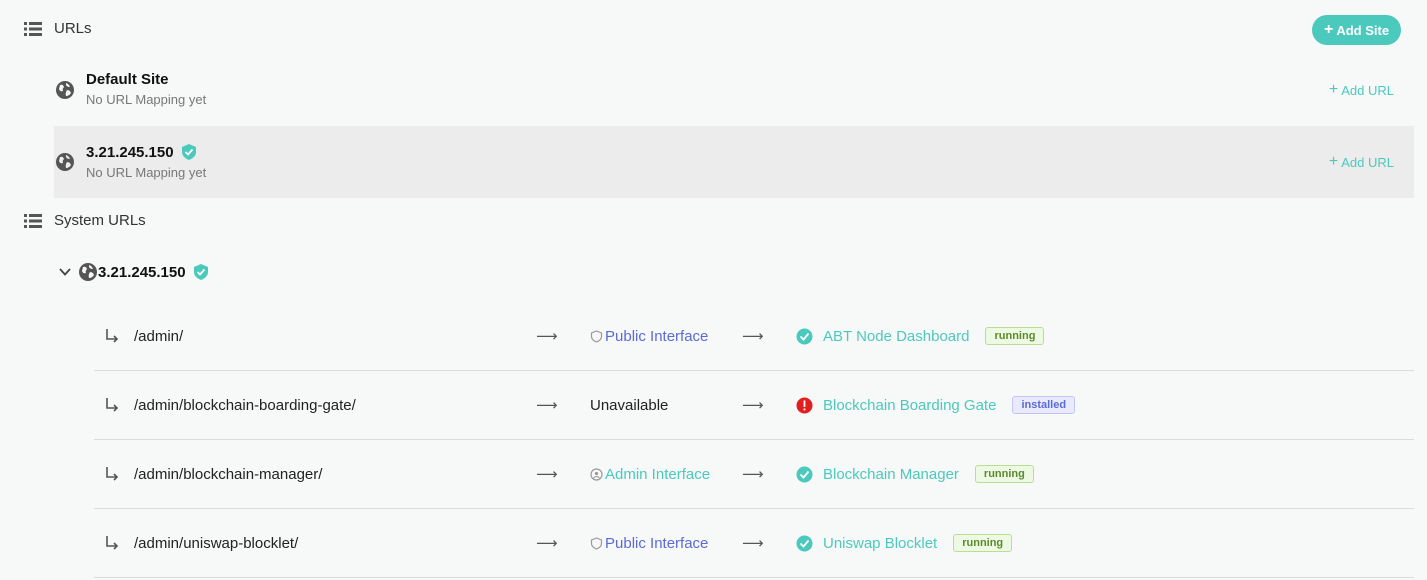  What do you see at coordinates (65, 272) in the screenshot?
I see `chevron-down-icon` at bounding box center [65, 272].